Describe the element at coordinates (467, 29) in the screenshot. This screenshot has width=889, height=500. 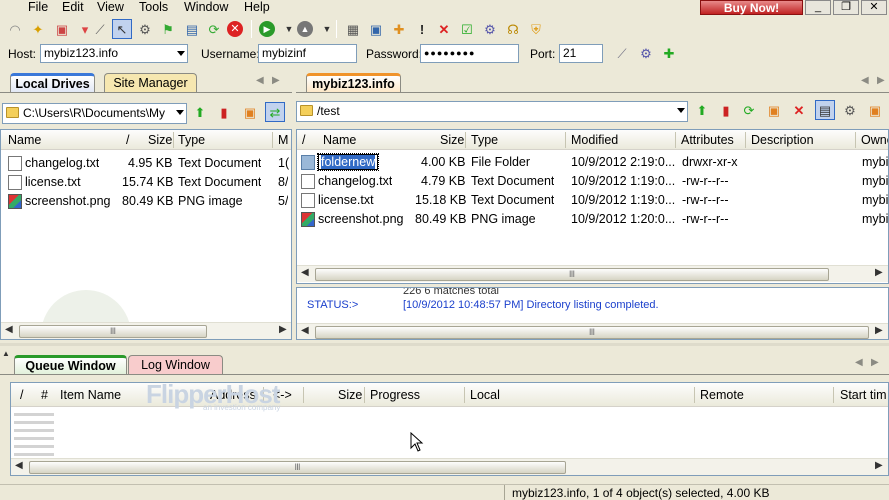
I see `checklist-icon: ☑` at that location.